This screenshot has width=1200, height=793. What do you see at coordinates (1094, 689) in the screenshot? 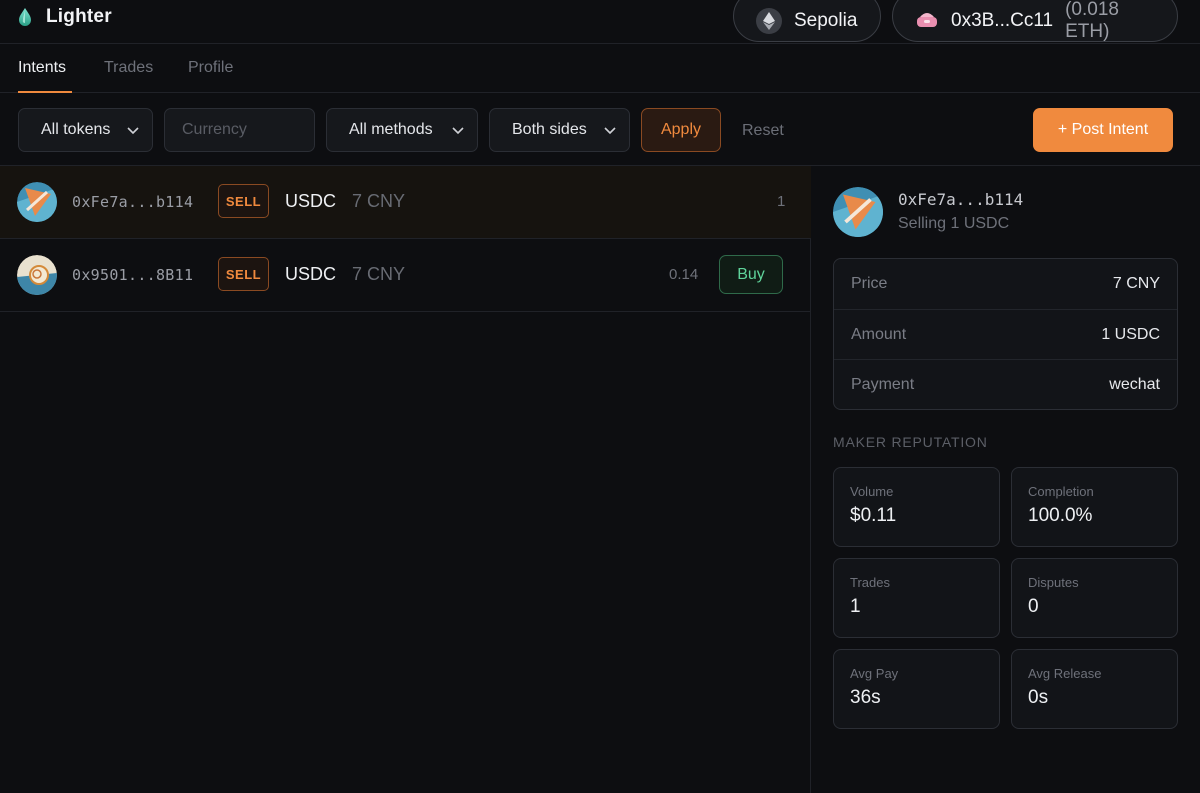
I see `stat-avg-release: Avg Release 0s` at bounding box center [1094, 689].